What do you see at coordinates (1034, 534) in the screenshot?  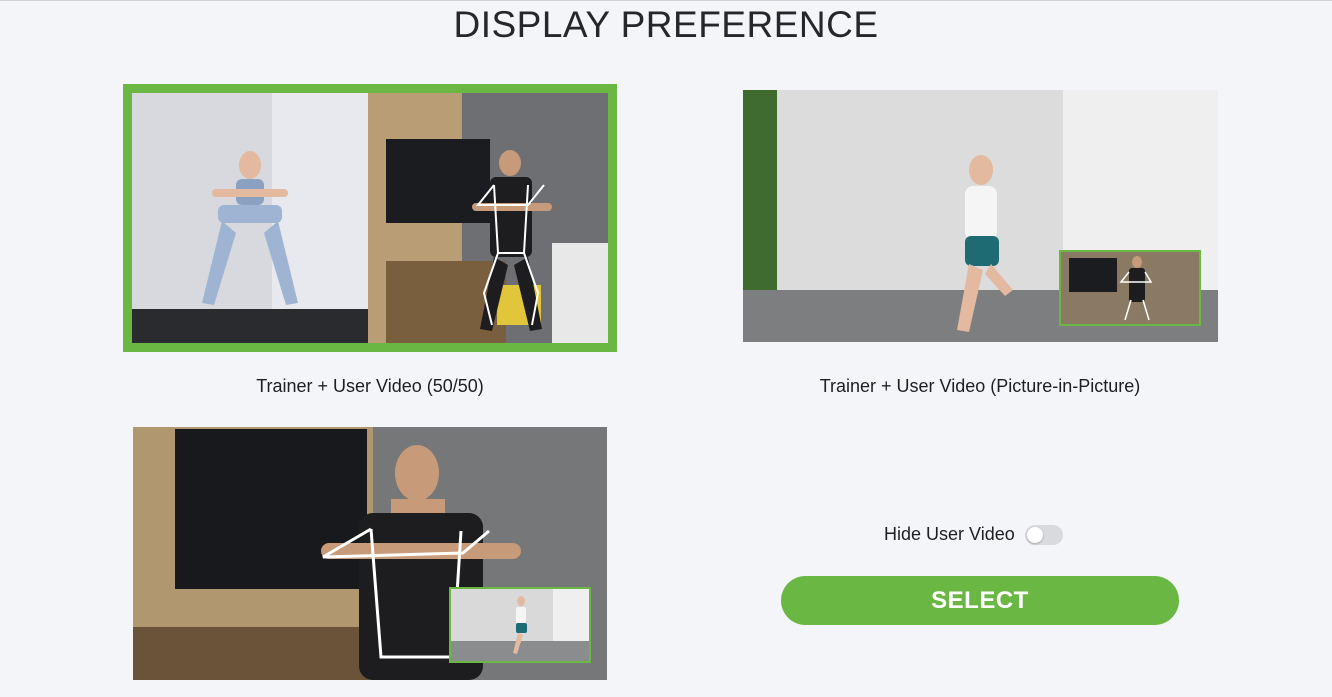 I see `toggle-knob` at bounding box center [1034, 534].